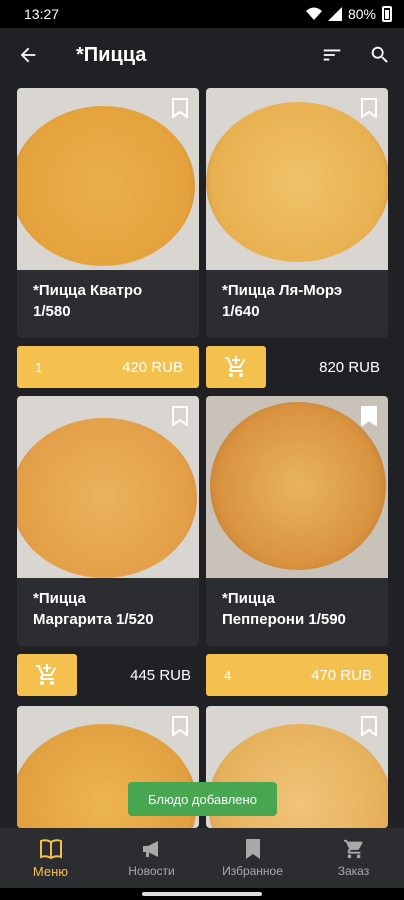 The image size is (404, 900). I want to click on product-name: *Пицца Пепперони 1/590, so click(297, 612).